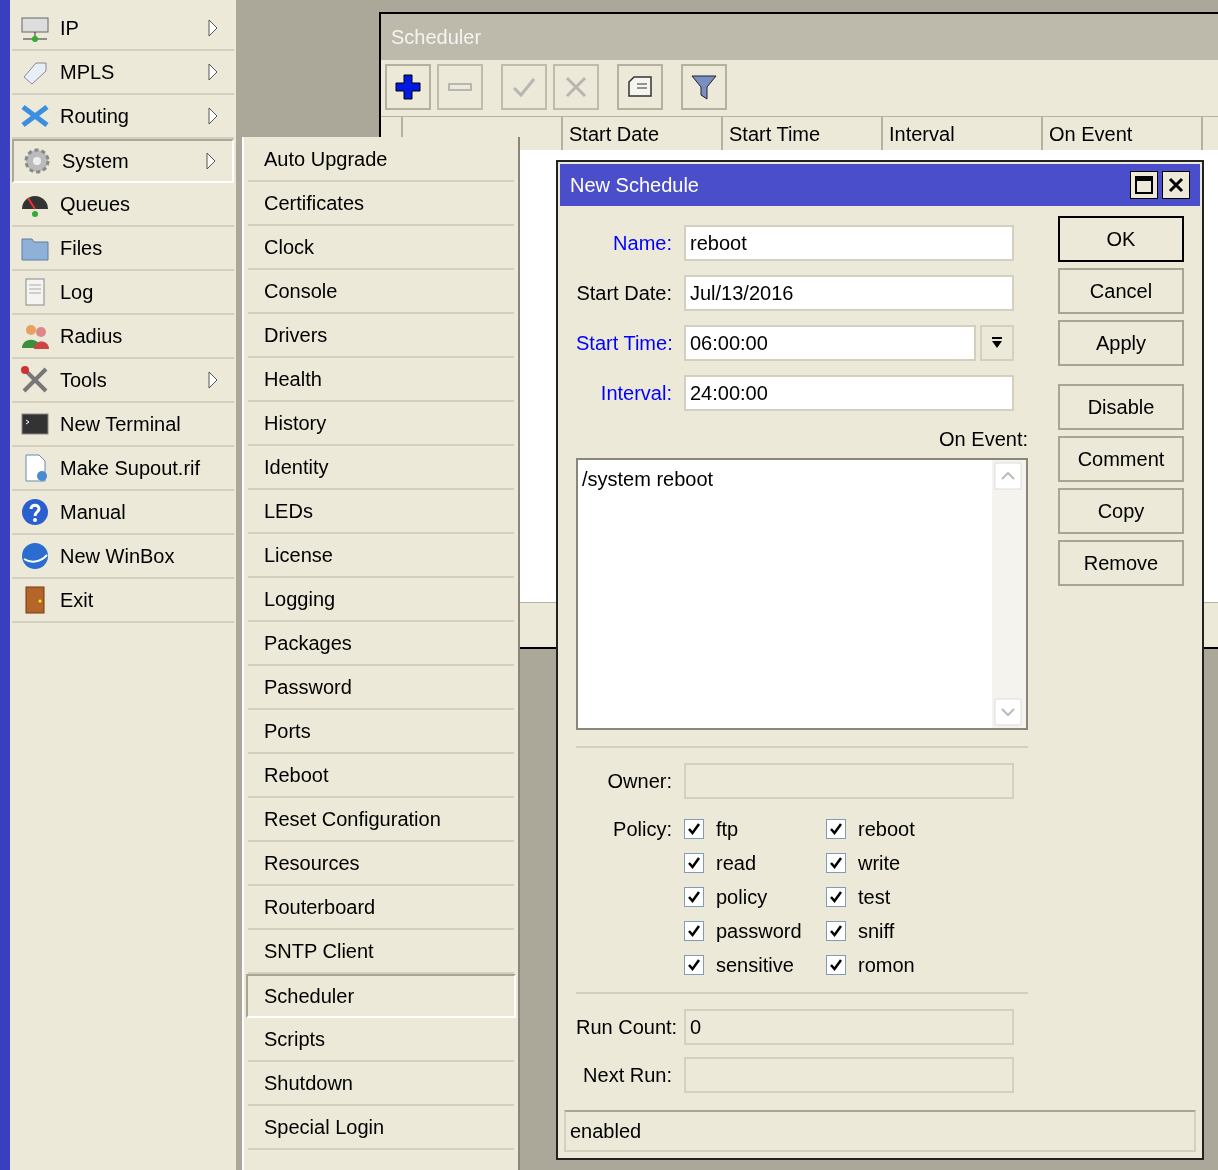 The image size is (1218, 1170). Describe the element at coordinates (802, 594) in the screenshot. I see `script-textarea: /system reboot` at that location.